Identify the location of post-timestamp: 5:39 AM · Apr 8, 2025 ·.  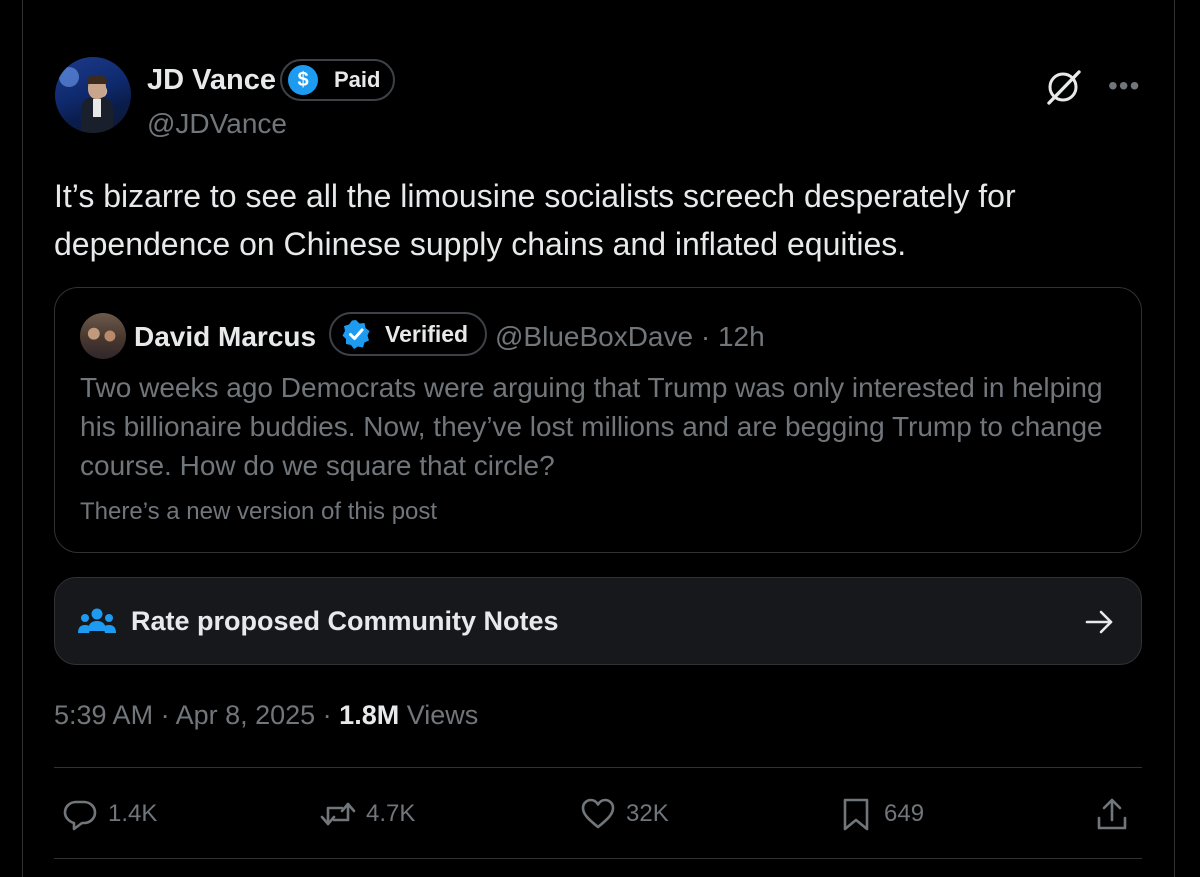
(196, 715).